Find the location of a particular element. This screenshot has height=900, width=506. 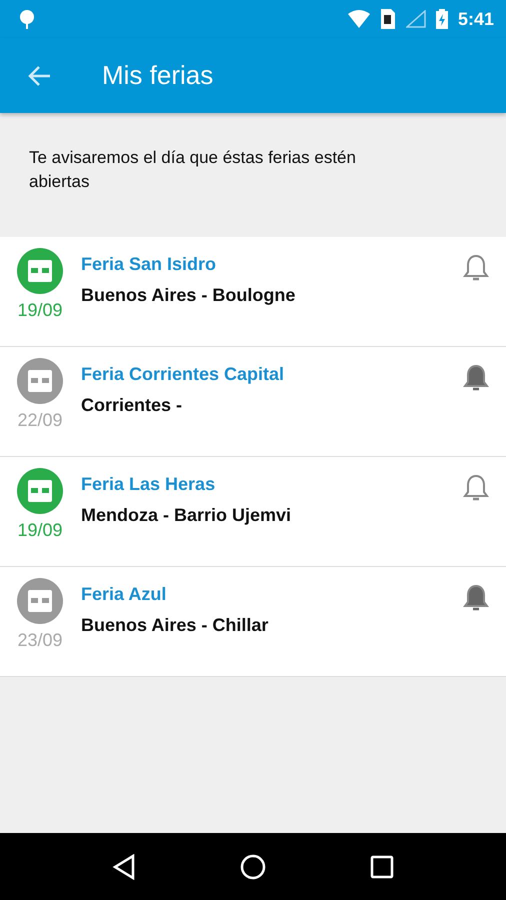

fair-location: Mendoza - Barrio Ujemvi is located at coordinates (186, 515).